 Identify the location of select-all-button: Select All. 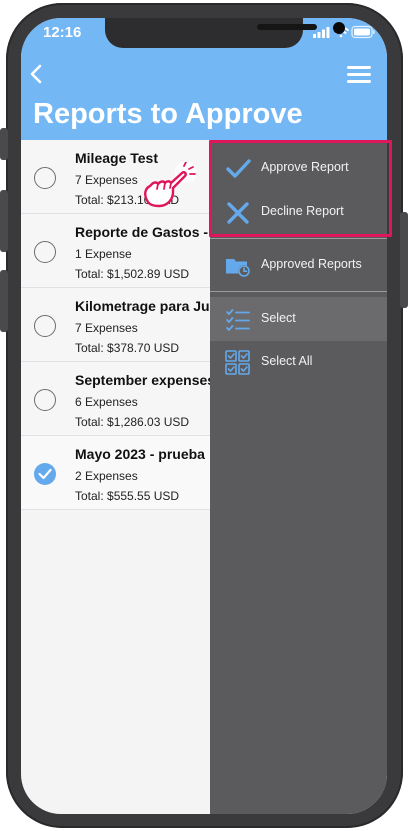
(298, 362).